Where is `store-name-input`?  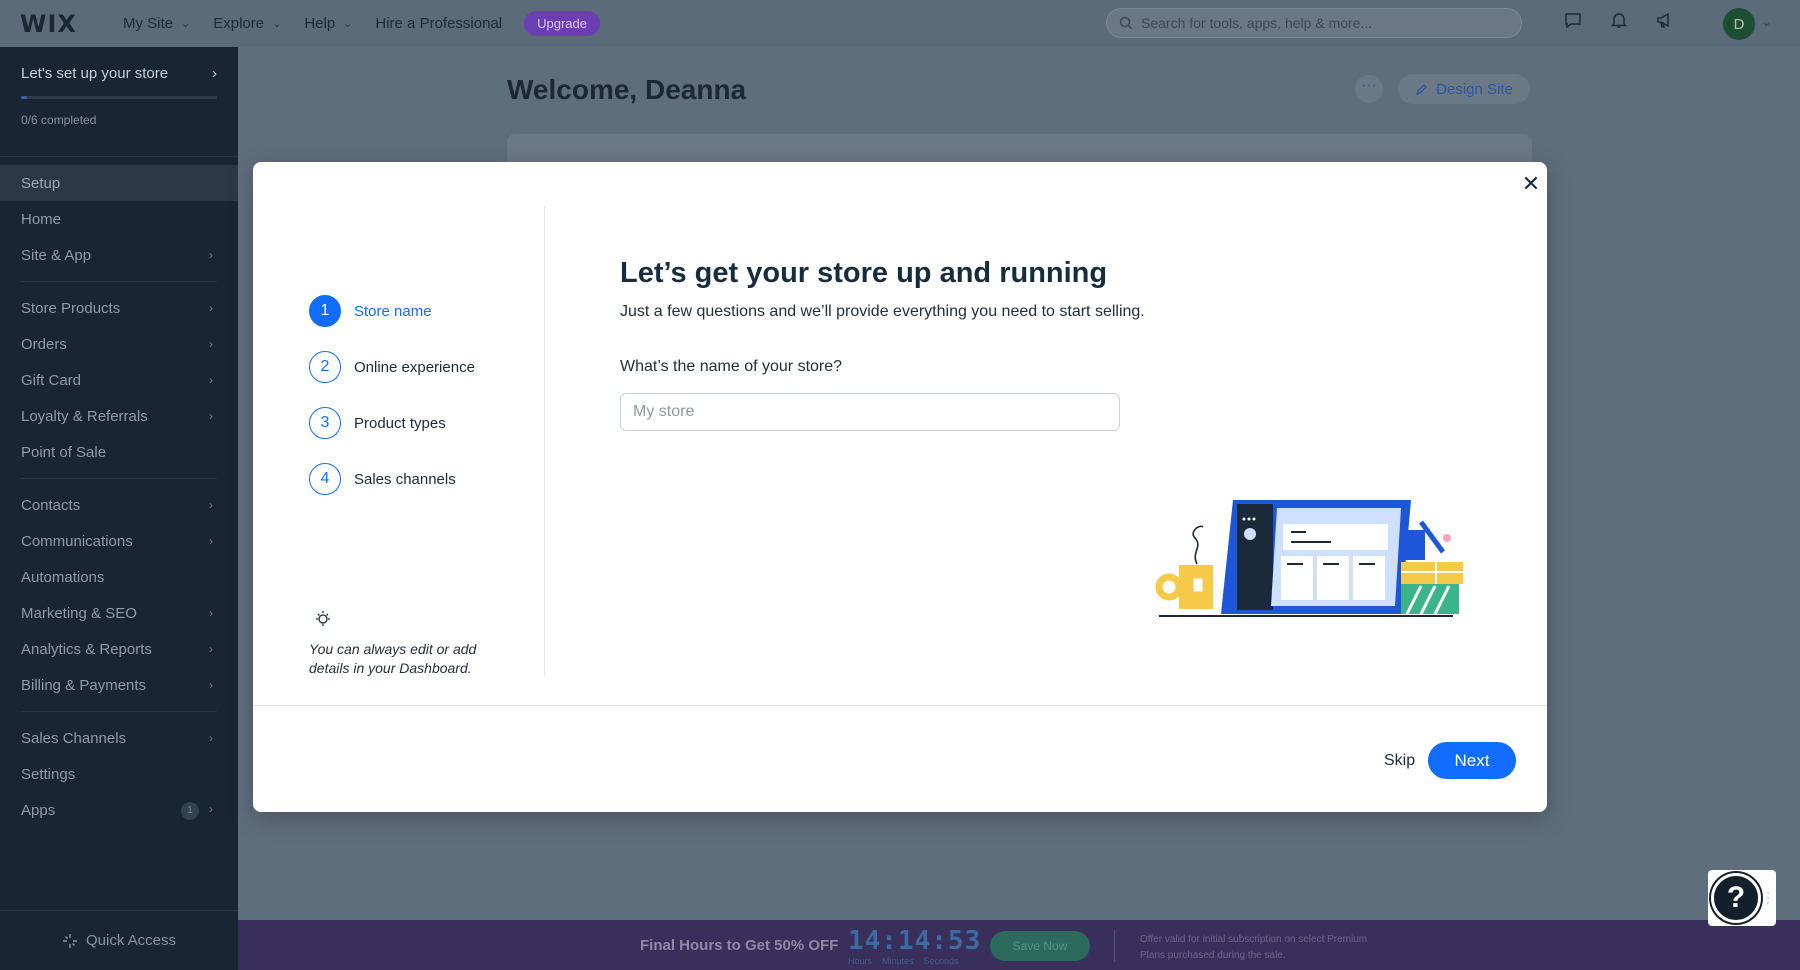
store-name-input is located at coordinates (870, 412).